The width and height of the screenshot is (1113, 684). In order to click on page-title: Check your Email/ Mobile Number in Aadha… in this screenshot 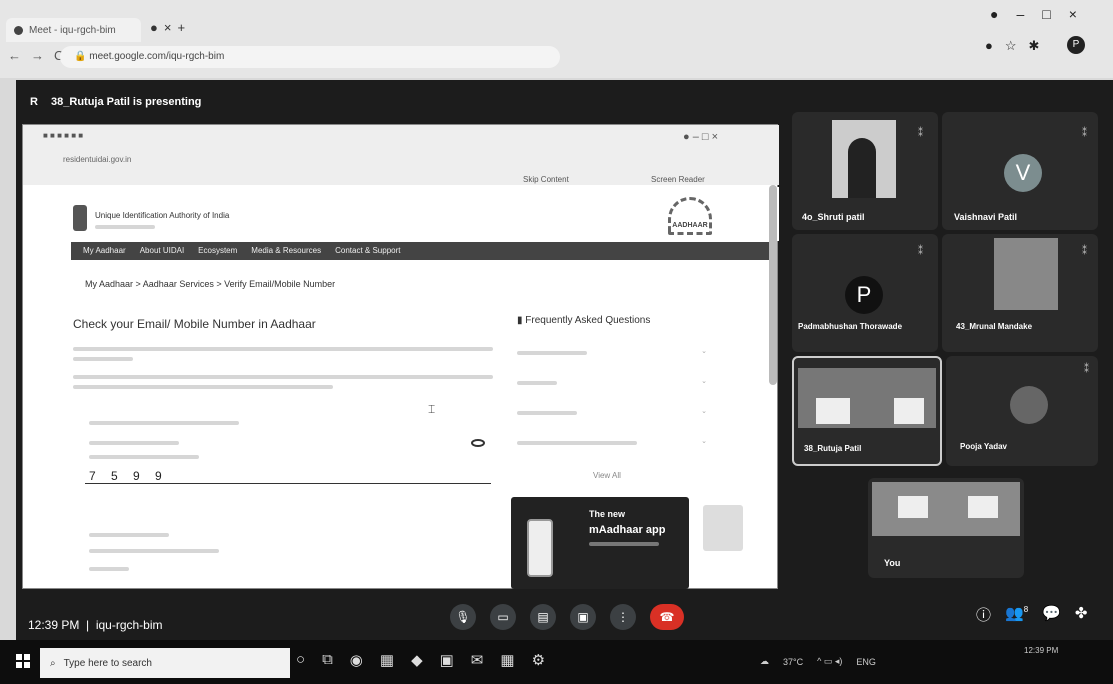, I will do `click(194, 324)`.